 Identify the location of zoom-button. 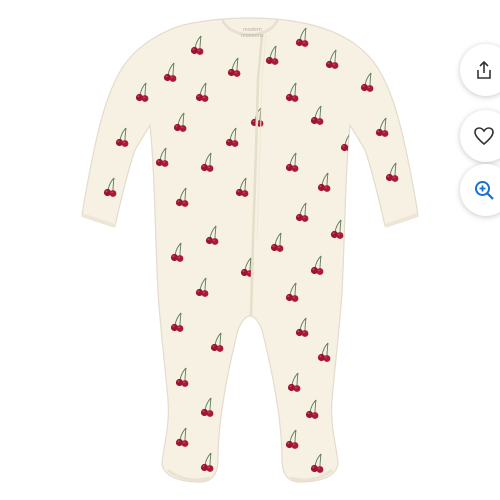
(480, 190).